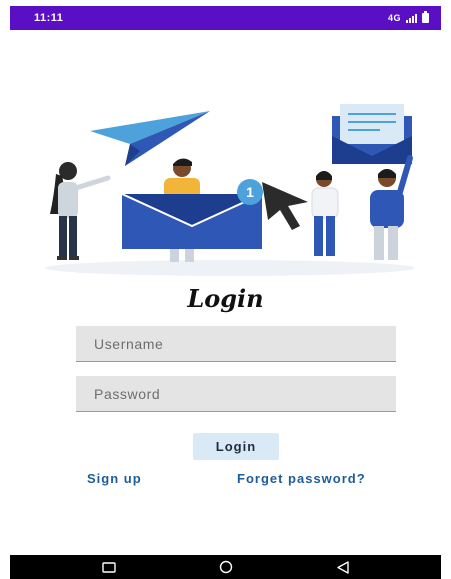  I want to click on sign-up-link: Sign up, so click(114, 478).